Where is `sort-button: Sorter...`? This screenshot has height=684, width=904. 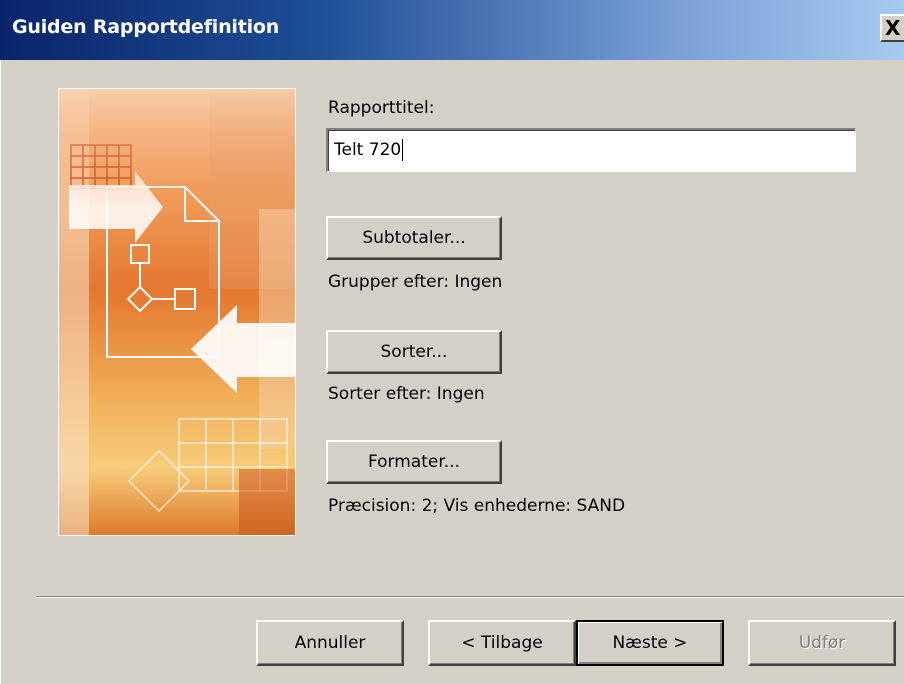
sort-button: Sorter... is located at coordinates (414, 352).